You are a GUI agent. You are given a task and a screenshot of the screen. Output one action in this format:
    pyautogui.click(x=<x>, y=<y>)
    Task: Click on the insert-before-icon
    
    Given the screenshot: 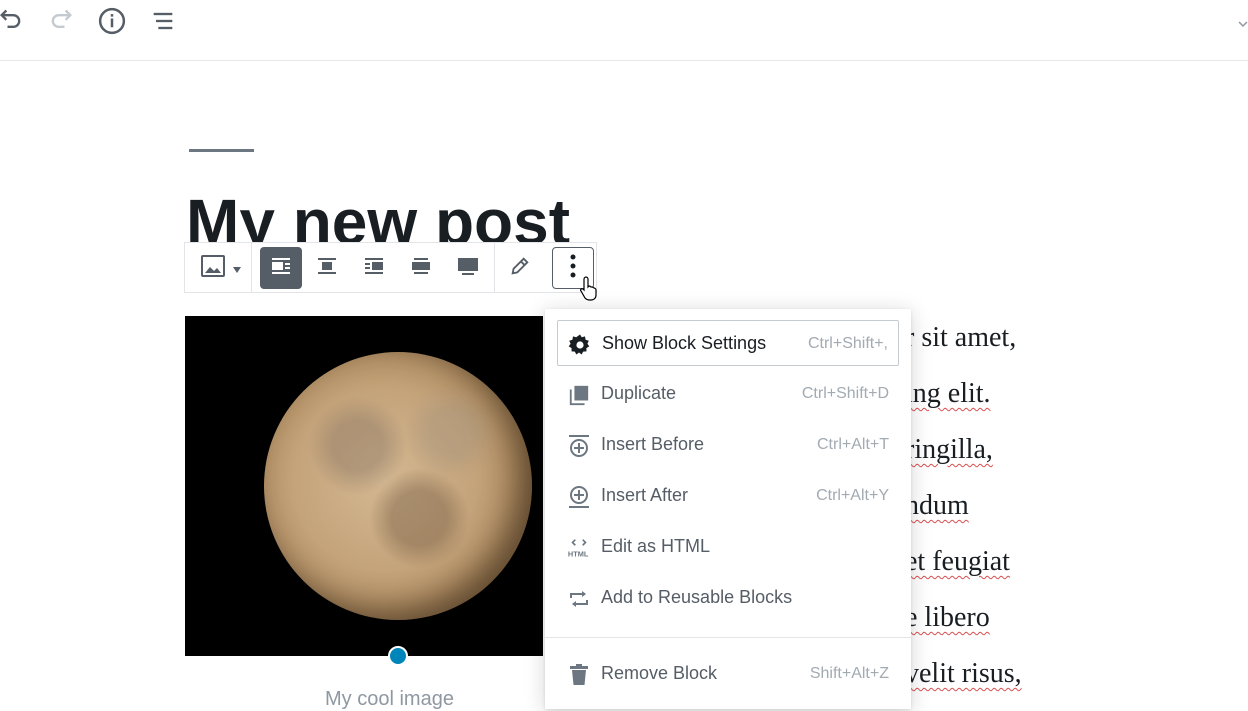 What is the action you would take?
    pyautogui.click(x=579, y=446)
    